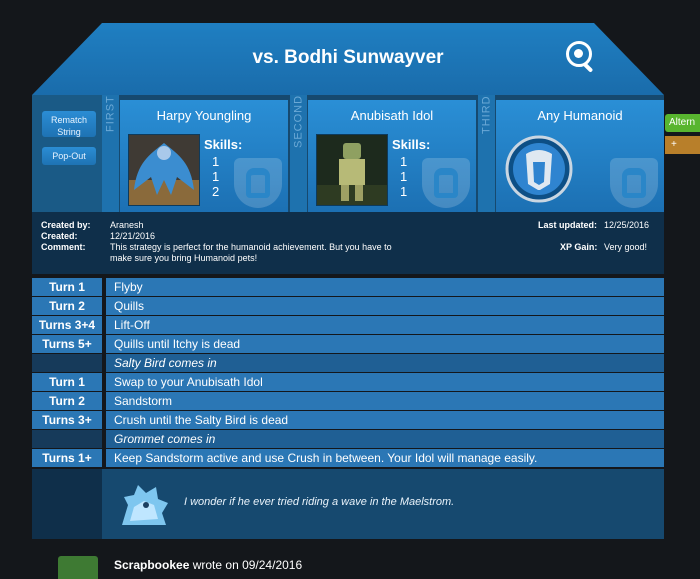 This screenshot has height=579, width=700. What do you see at coordinates (385, 382) in the screenshot?
I see `turn-action: Swap to your Anubisath Idol` at bounding box center [385, 382].